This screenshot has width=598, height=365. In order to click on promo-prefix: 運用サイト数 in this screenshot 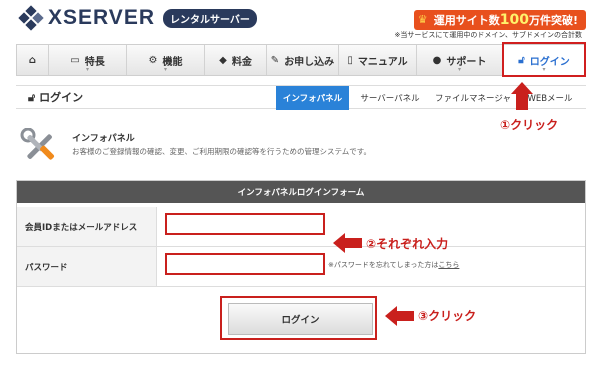, I will do `click(466, 20)`.